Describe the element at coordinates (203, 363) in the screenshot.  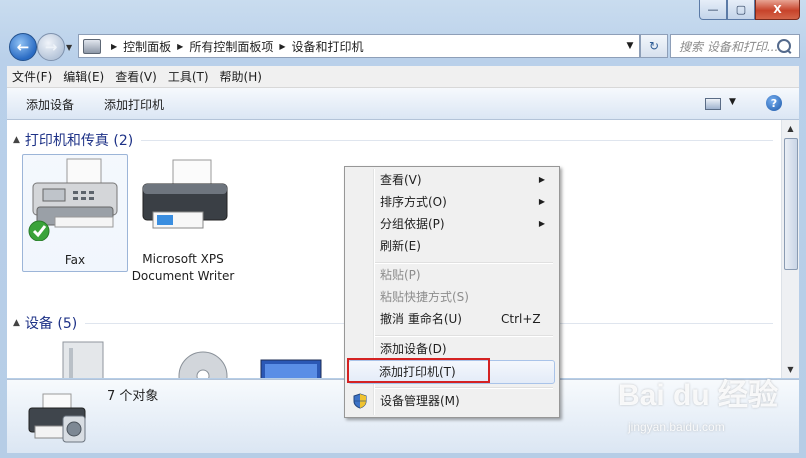
I see `cd-drive-icon` at that location.